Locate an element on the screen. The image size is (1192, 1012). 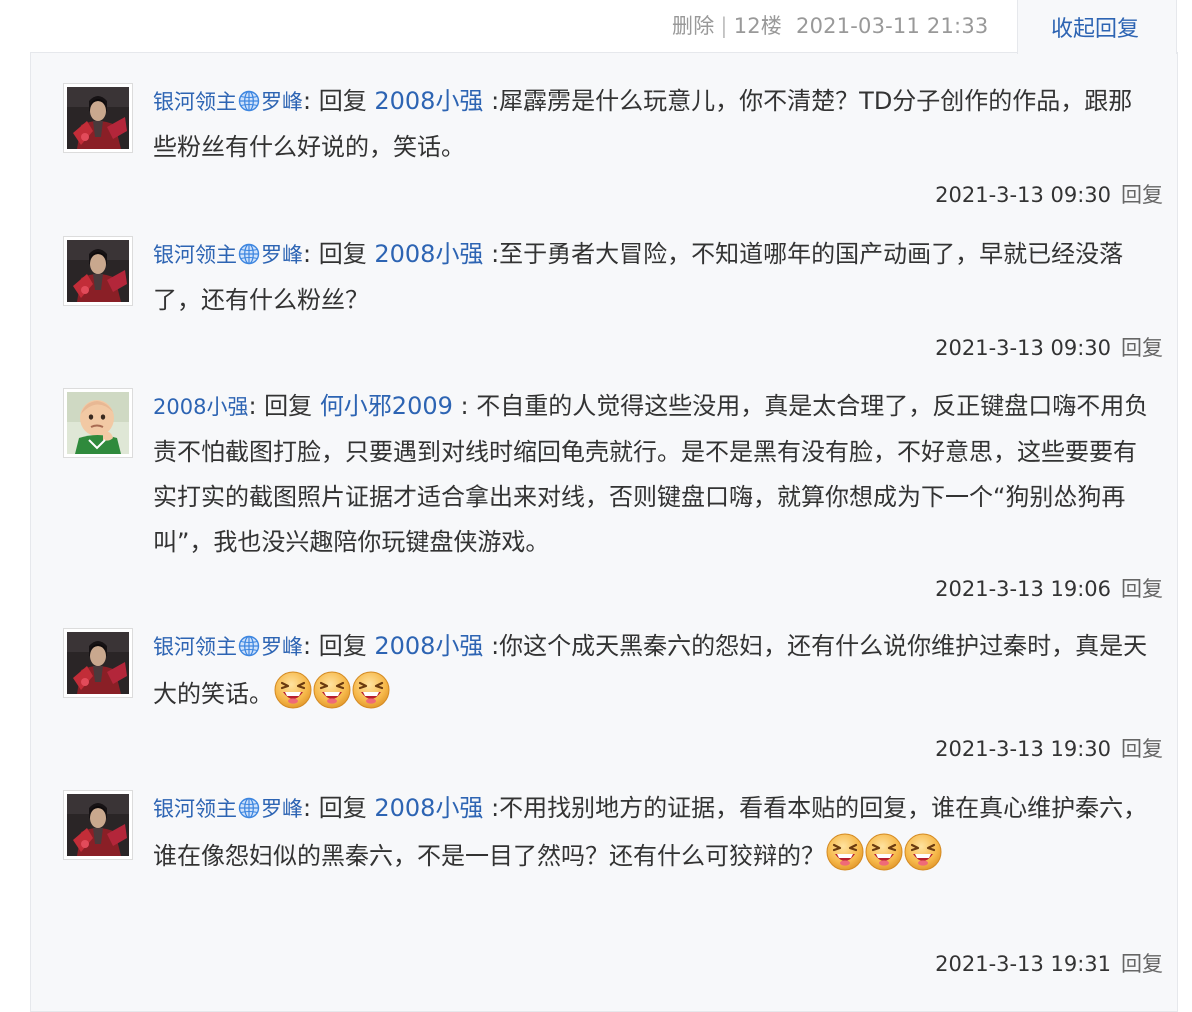
reply-time: 2021-3-13 19:31 is located at coordinates (1023, 964).